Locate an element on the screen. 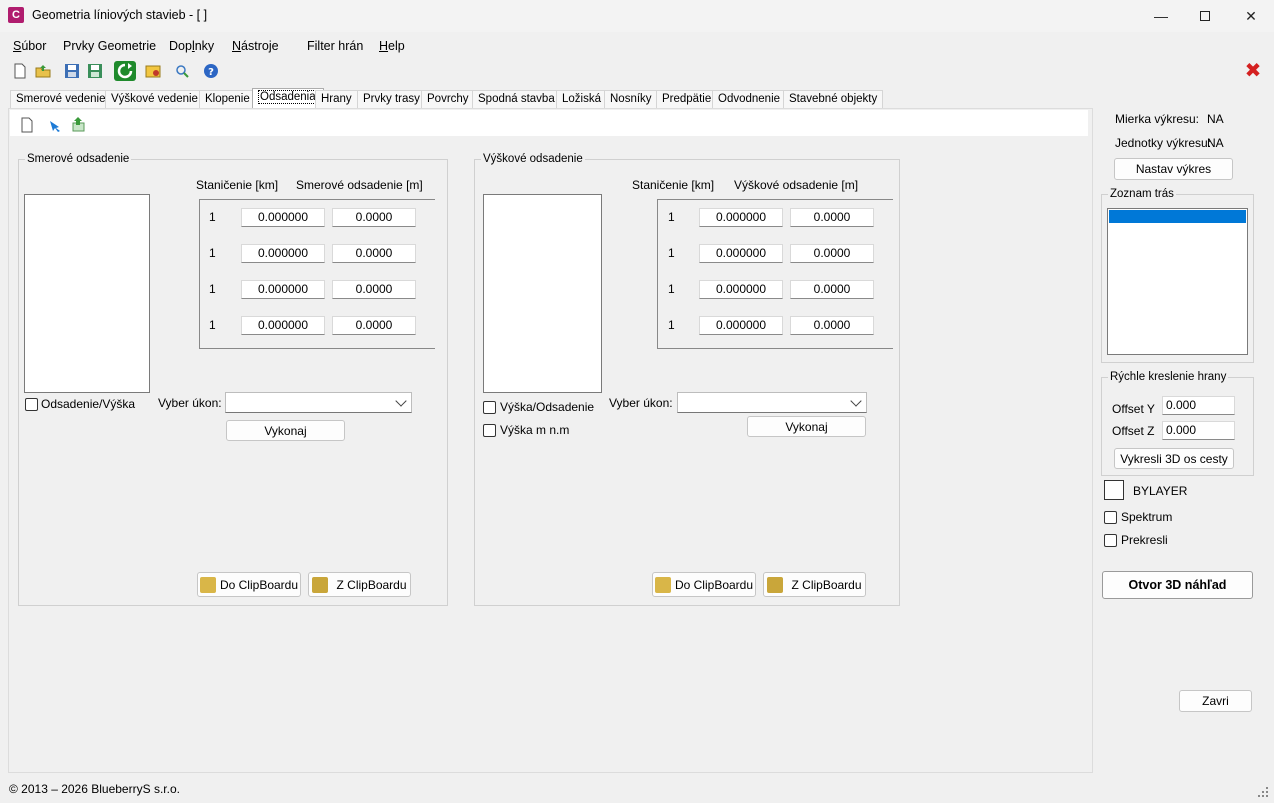 The width and height of the screenshot is (1274, 803). vertical-offset-column-header: Výškové odsadenie [m] is located at coordinates (796, 185).